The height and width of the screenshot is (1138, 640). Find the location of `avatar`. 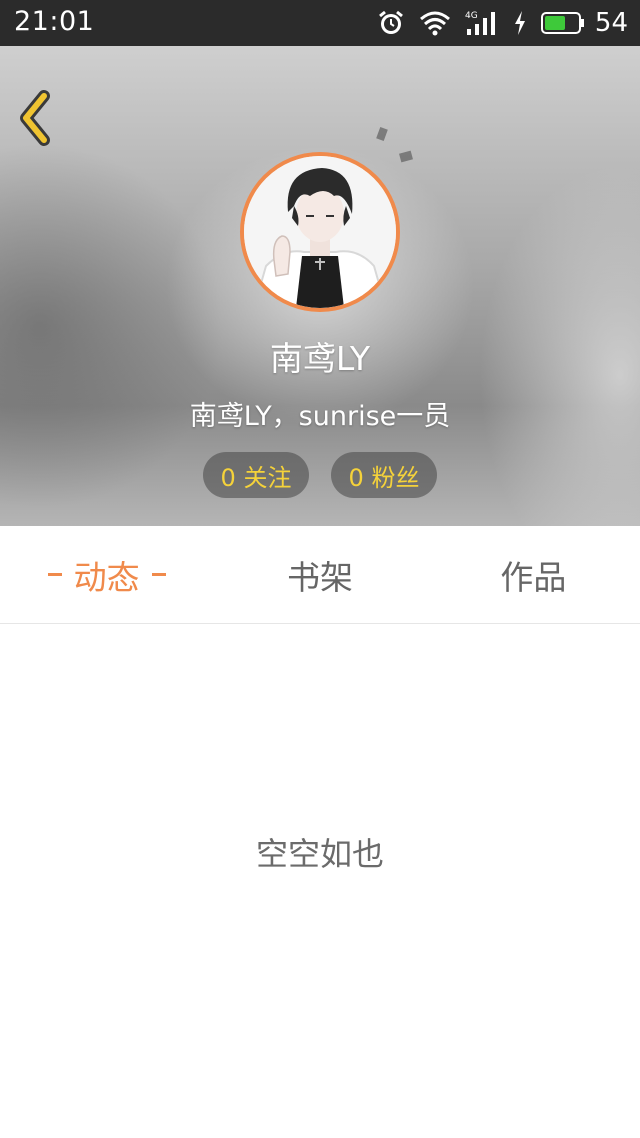

avatar is located at coordinates (320, 232).